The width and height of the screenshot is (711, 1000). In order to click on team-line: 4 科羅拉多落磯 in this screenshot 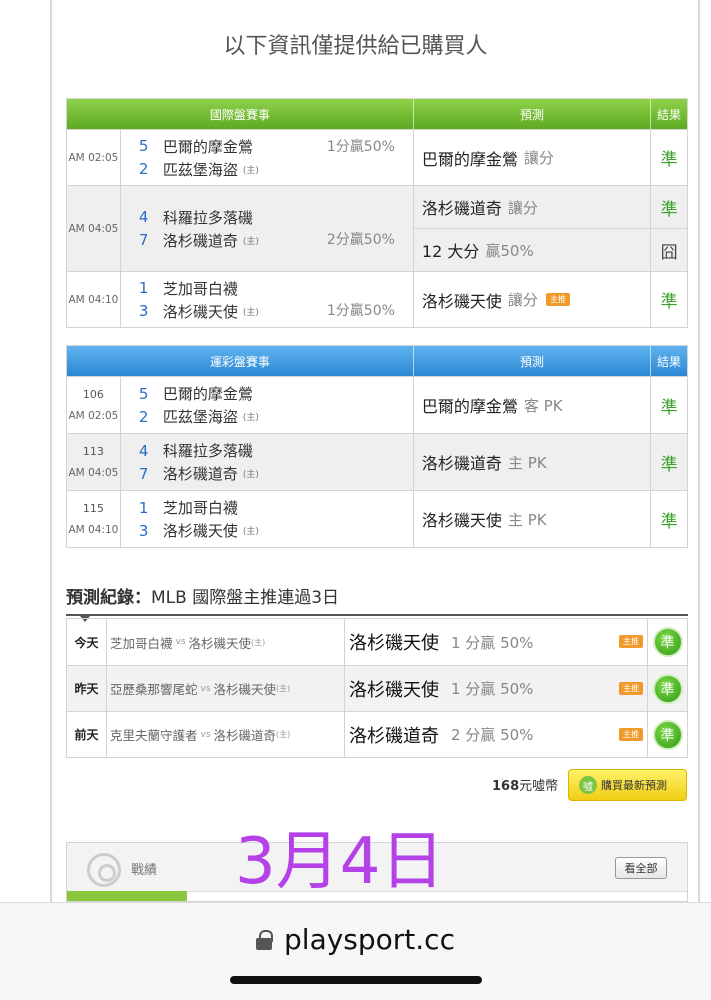, I will do `click(276, 450)`.